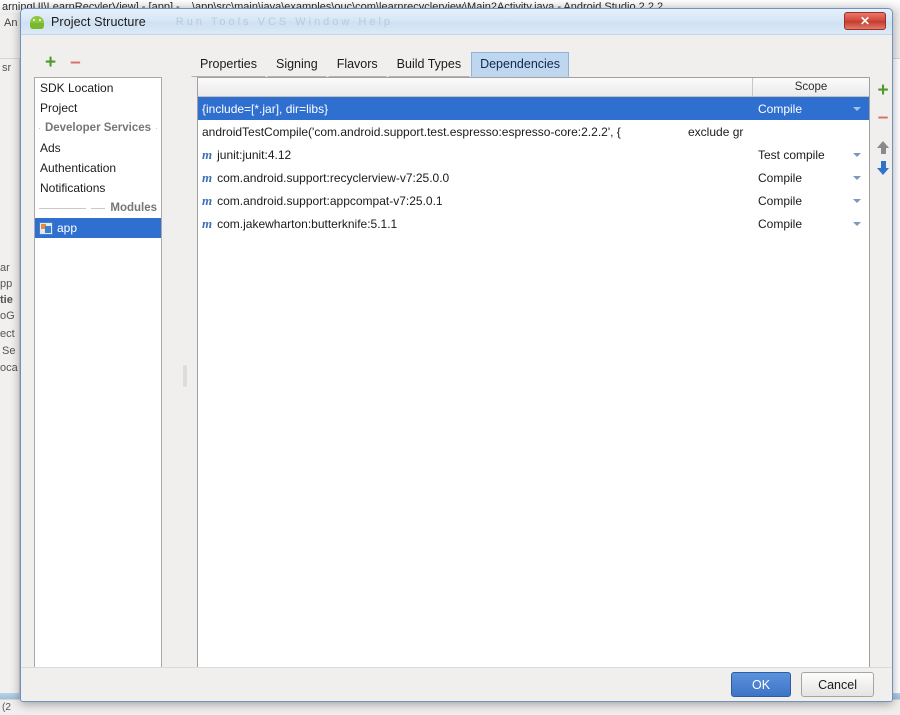  Describe the element at coordinates (50, 62) in the screenshot. I see `add-module-icon: +` at that location.